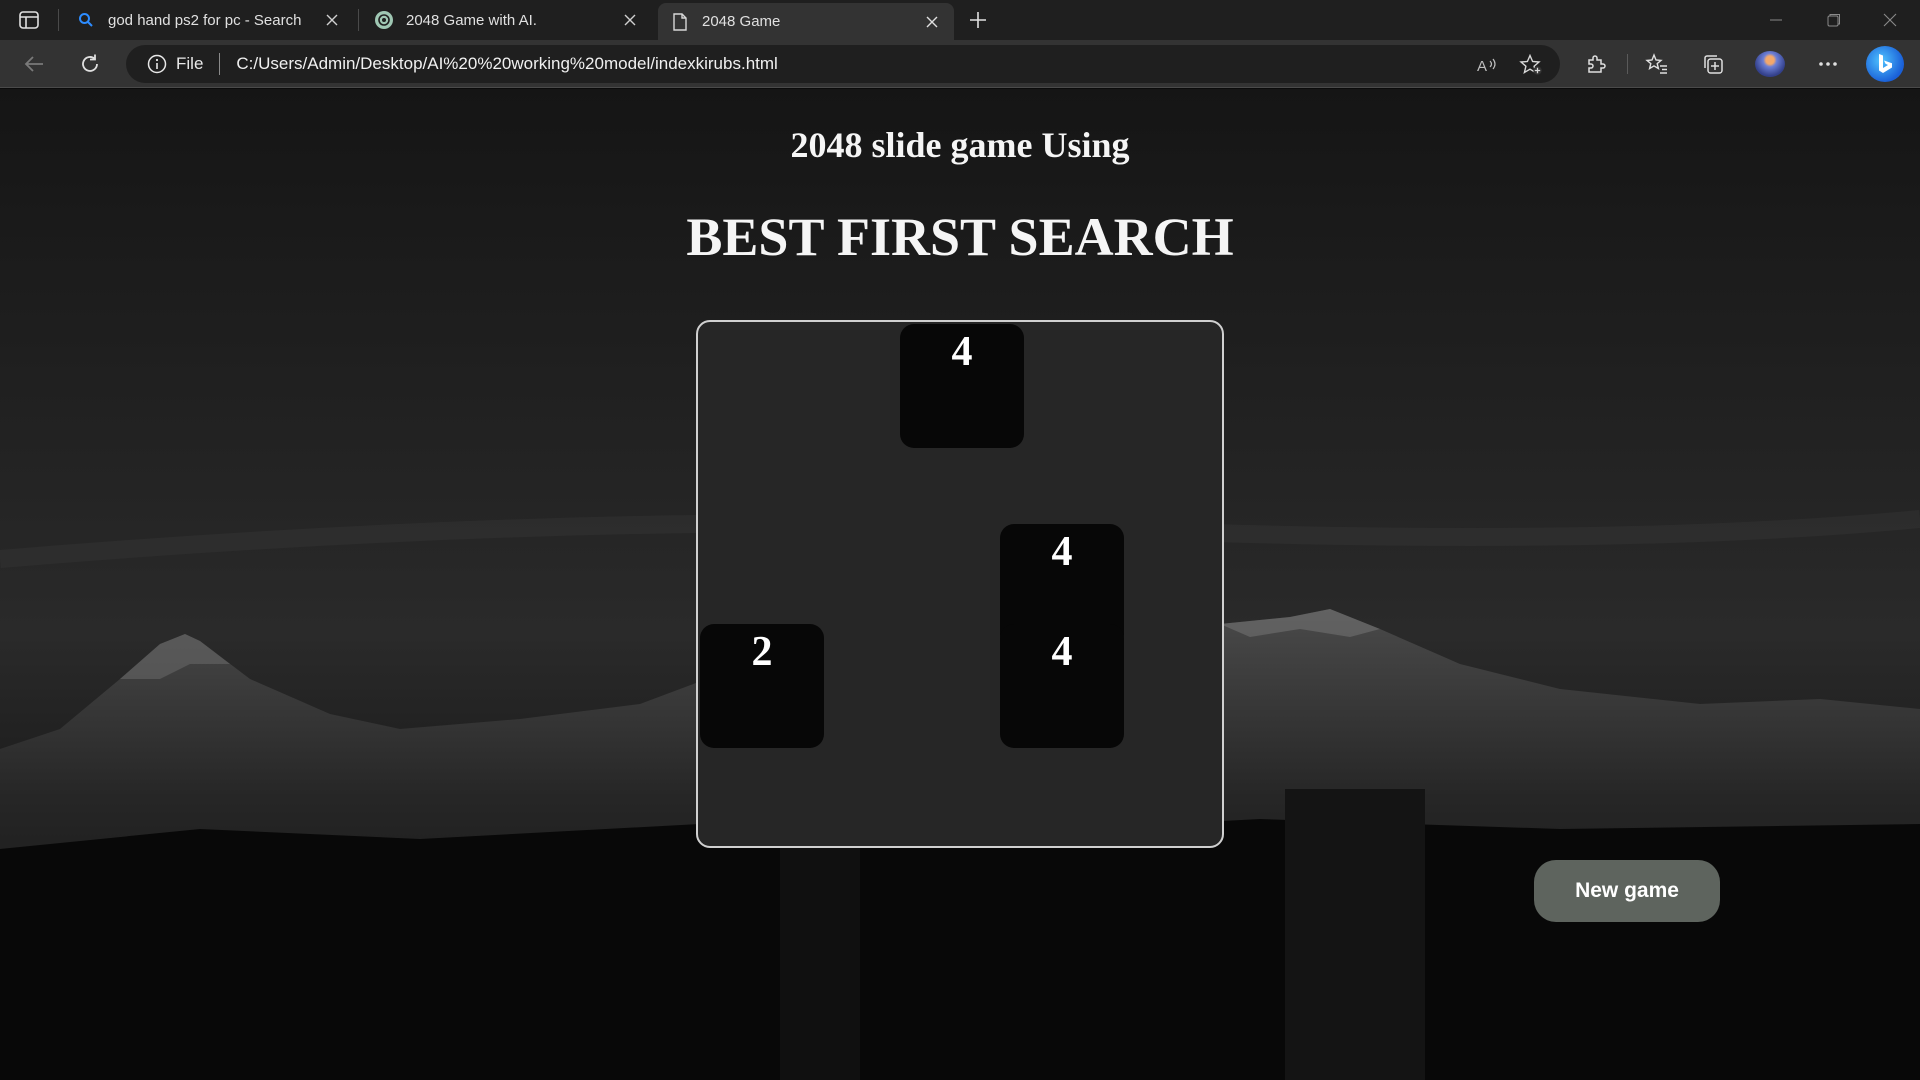  What do you see at coordinates (960, 145) in the screenshot?
I see `page-subtitle: 2048 slide game Using` at bounding box center [960, 145].